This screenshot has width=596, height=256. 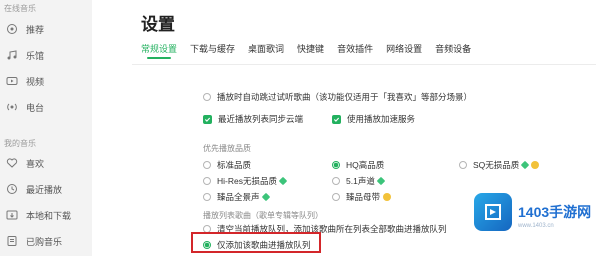 I want to click on sidebar-item-label: 喜欢, so click(x=35, y=163).